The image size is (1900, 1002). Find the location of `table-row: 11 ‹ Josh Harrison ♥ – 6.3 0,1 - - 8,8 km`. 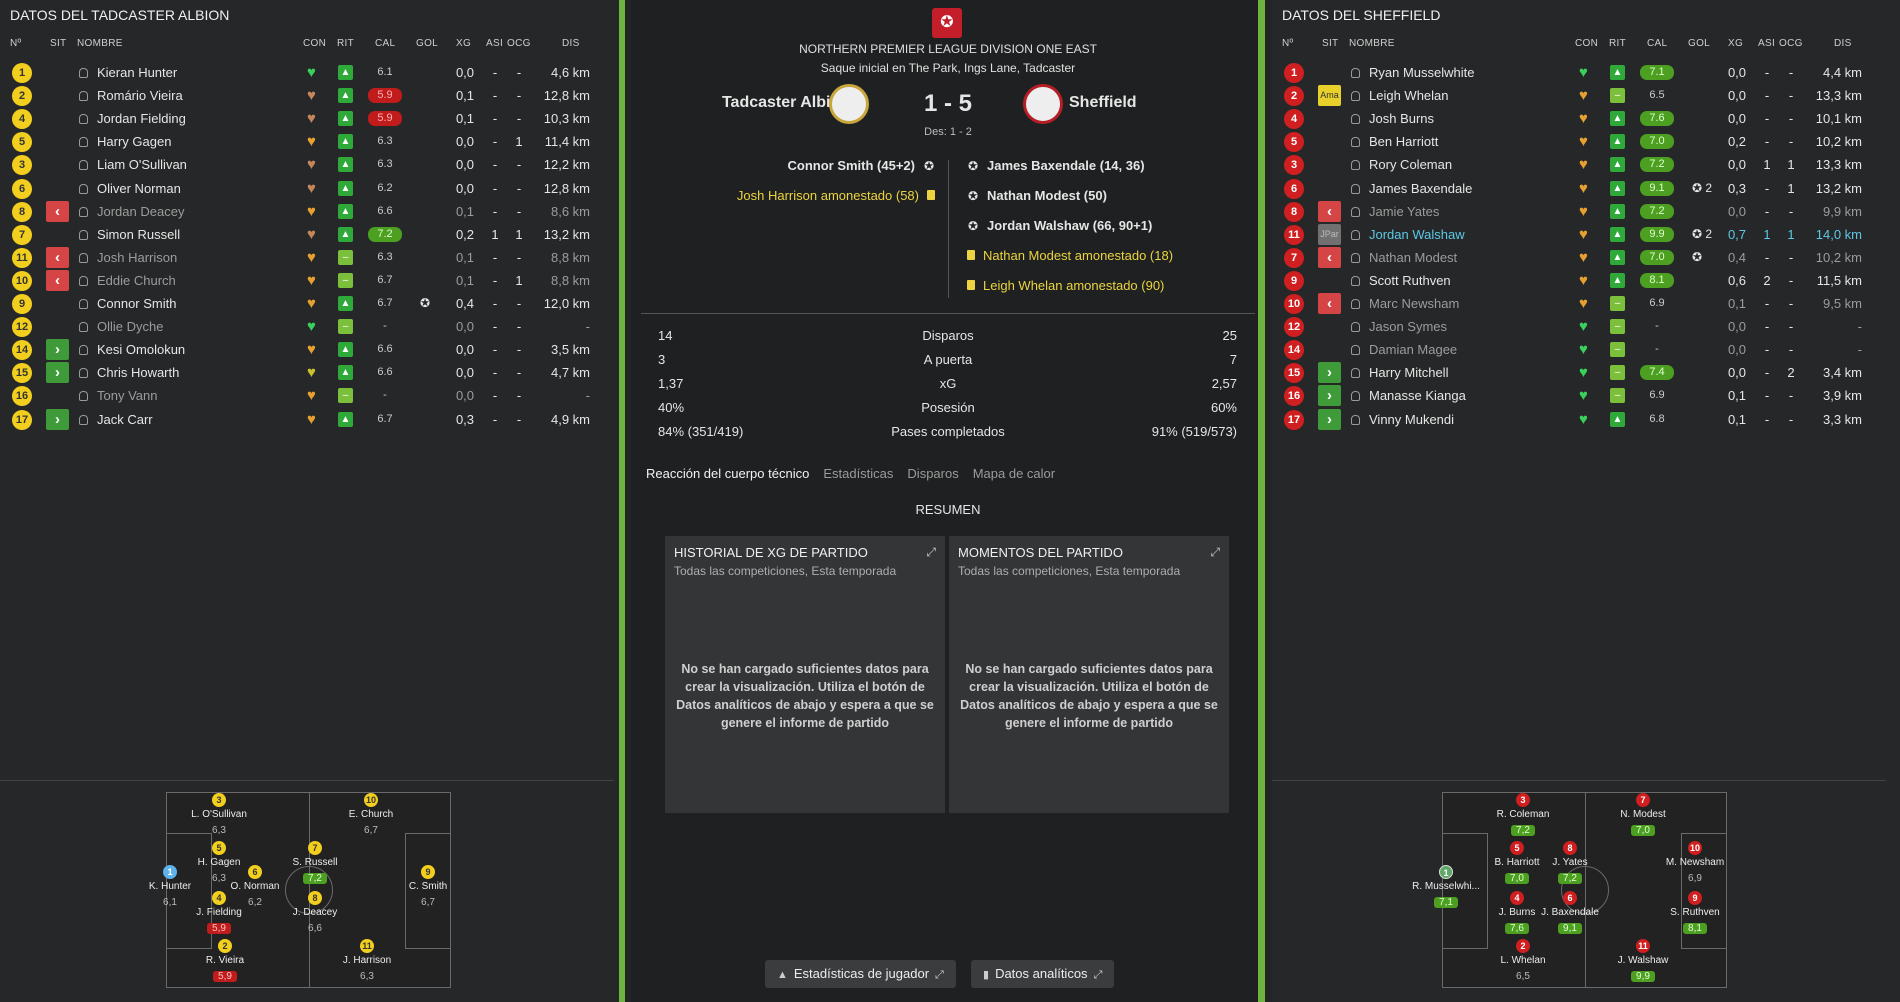

table-row: 11 ‹ Josh Harrison ♥ – 6.3 0,1 - - 8,8 km is located at coordinates (307, 257).